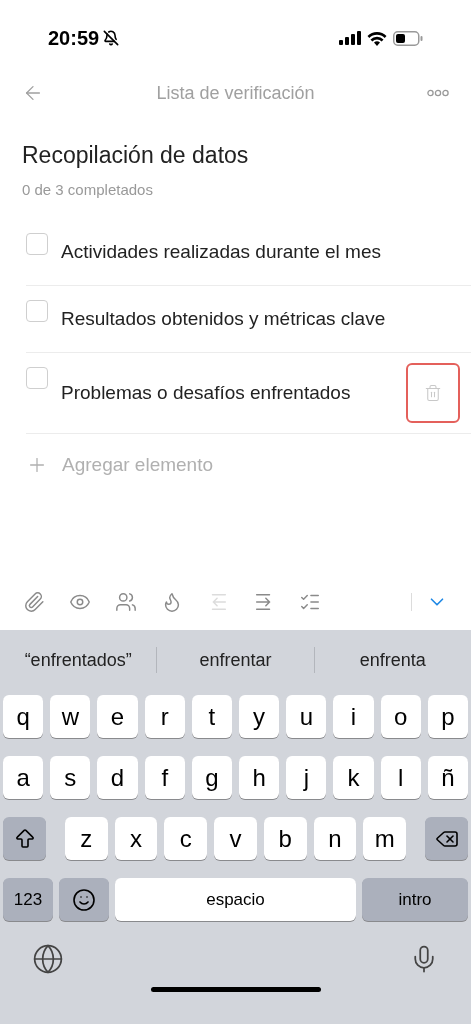  Describe the element at coordinates (224, 319) in the screenshot. I see `item-text: Resultados obtenidos y métricas clave` at that location.